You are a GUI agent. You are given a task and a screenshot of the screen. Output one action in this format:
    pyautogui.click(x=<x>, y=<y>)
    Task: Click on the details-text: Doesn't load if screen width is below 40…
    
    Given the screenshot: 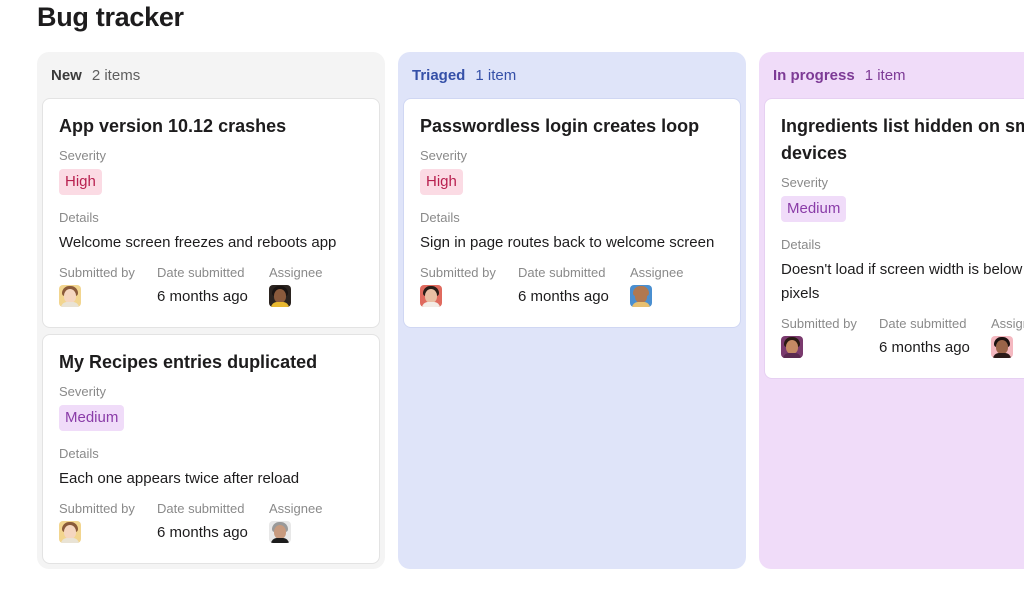 What is the action you would take?
    pyautogui.click(x=902, y=281)
    